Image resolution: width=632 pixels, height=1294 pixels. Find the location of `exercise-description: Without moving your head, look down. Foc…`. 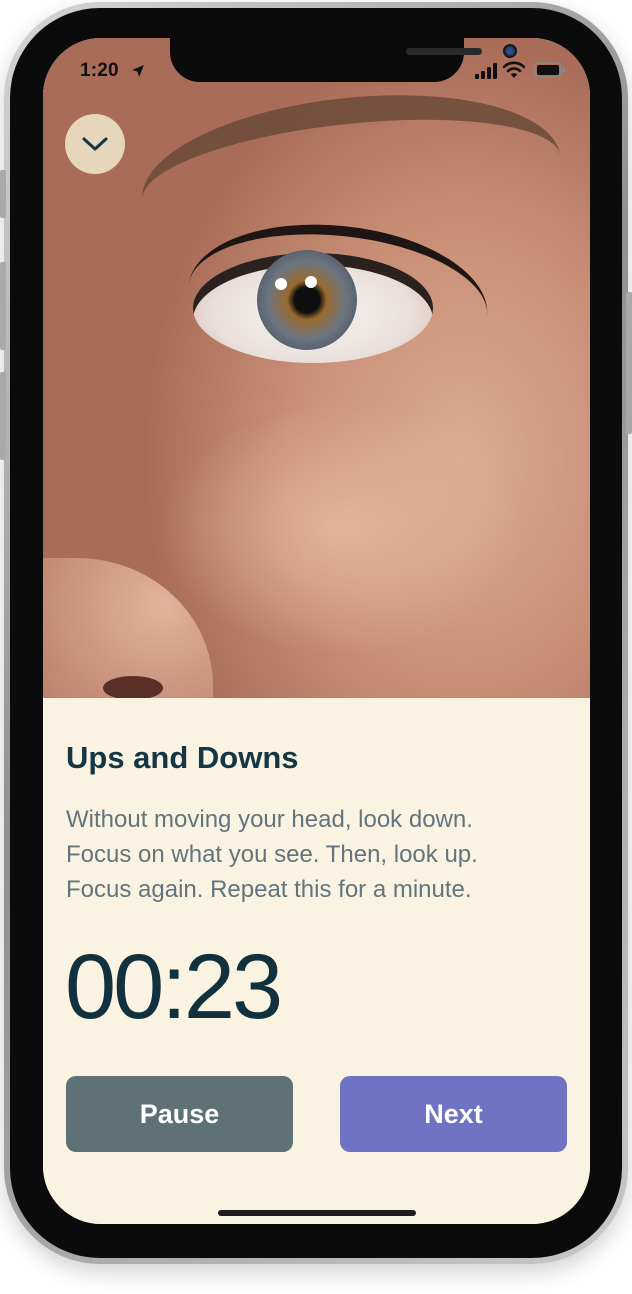

exercise-description: Without moving your head, look down. Foc… is located at coordinates (316, 854).